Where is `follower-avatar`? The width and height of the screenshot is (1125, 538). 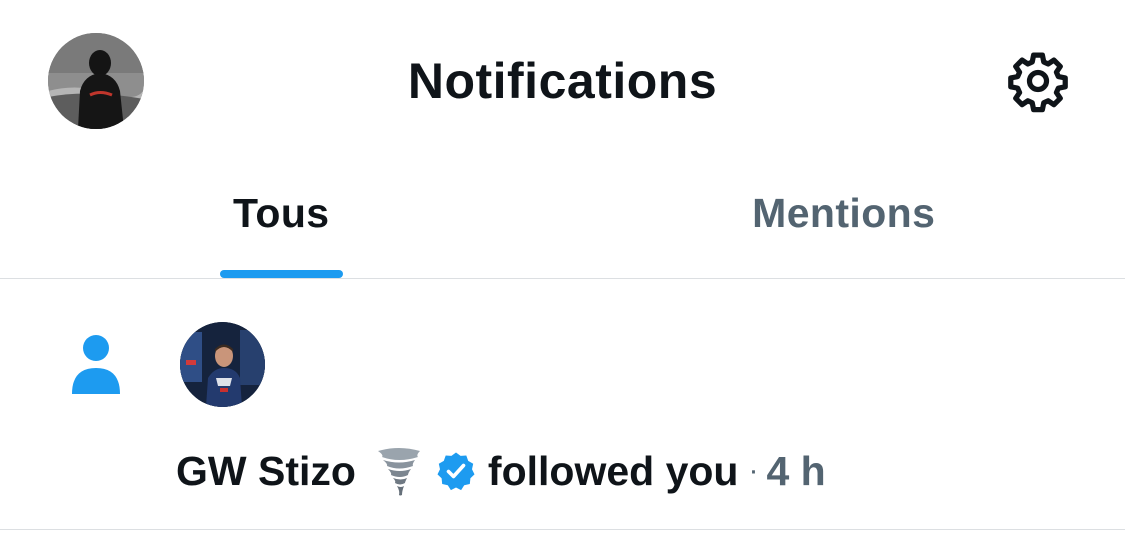
follower-avatar is located at coordinates (222, 364).